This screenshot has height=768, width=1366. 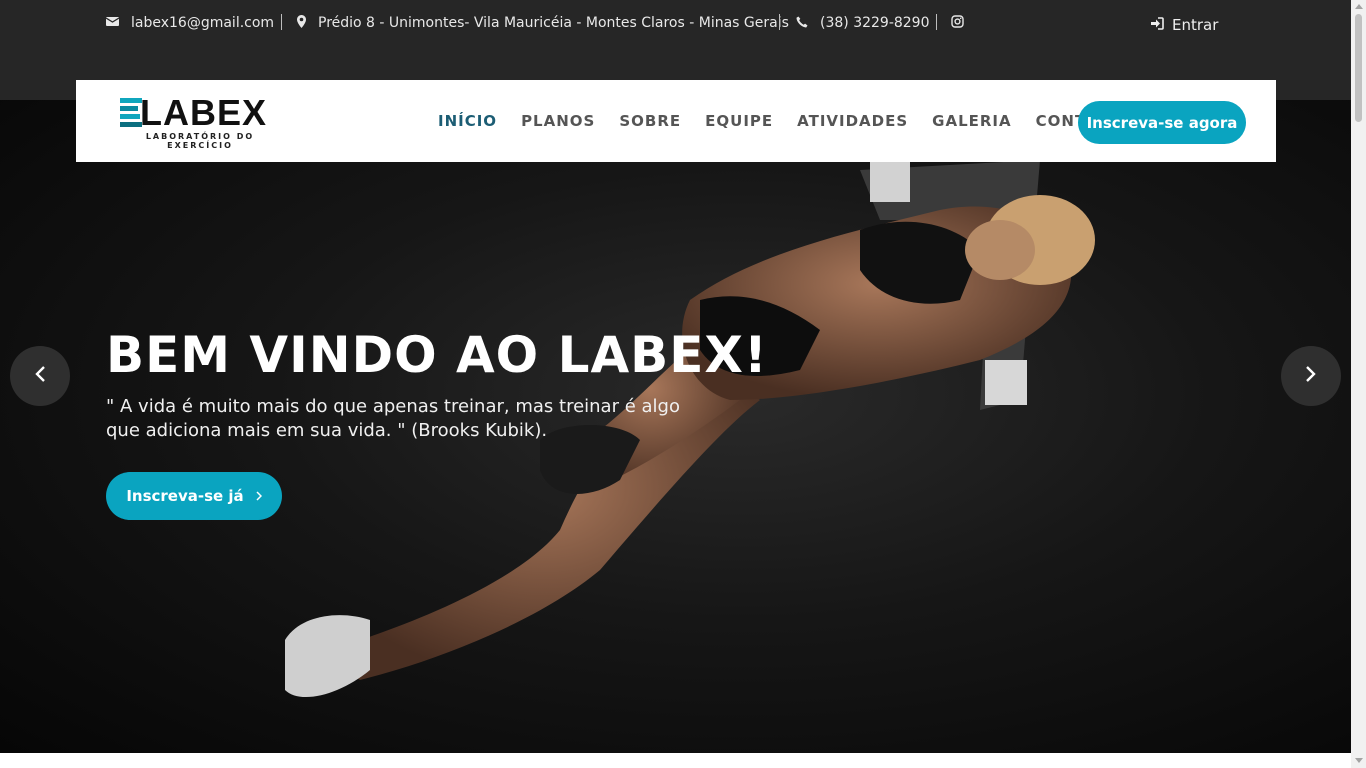 What do you see at coordinates (200, 141) in the screenshot?
I see `logo-subtitle: LABORATÓRIO DO EXERCÍCIO` at bounding box center [200, 141].